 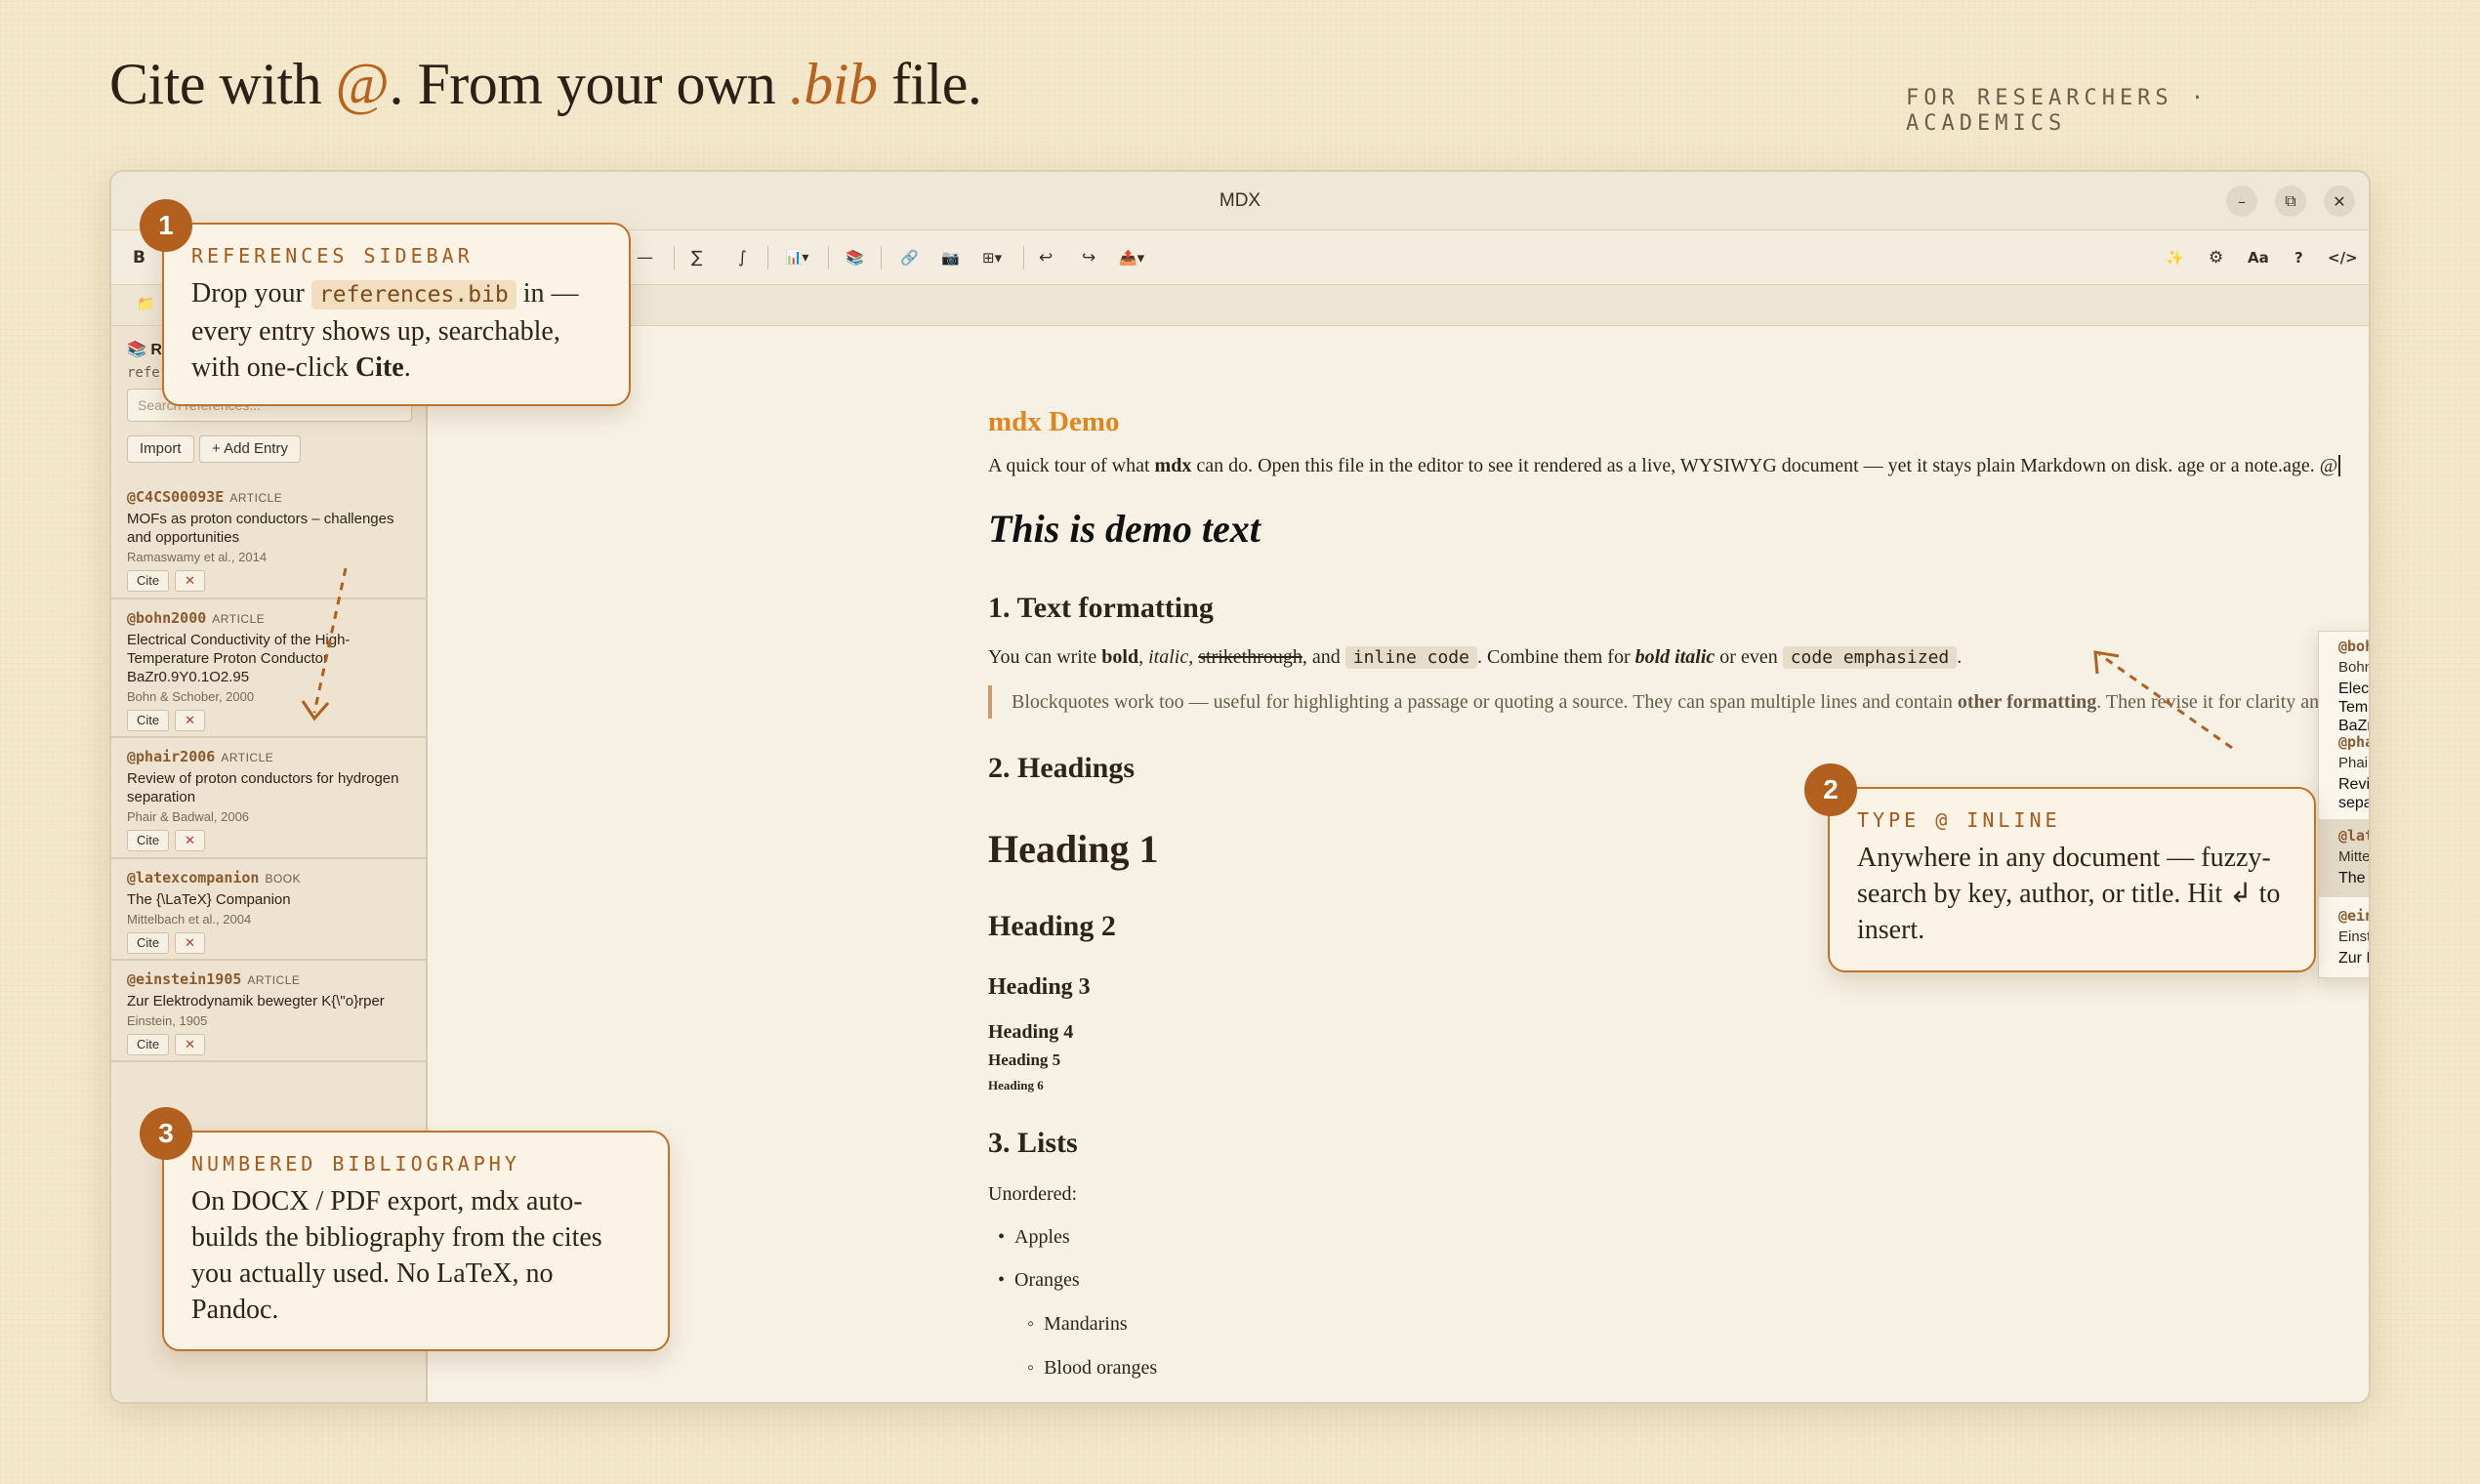 I want to click on document-title: mdx Demo, so click(x=1054, y=422).